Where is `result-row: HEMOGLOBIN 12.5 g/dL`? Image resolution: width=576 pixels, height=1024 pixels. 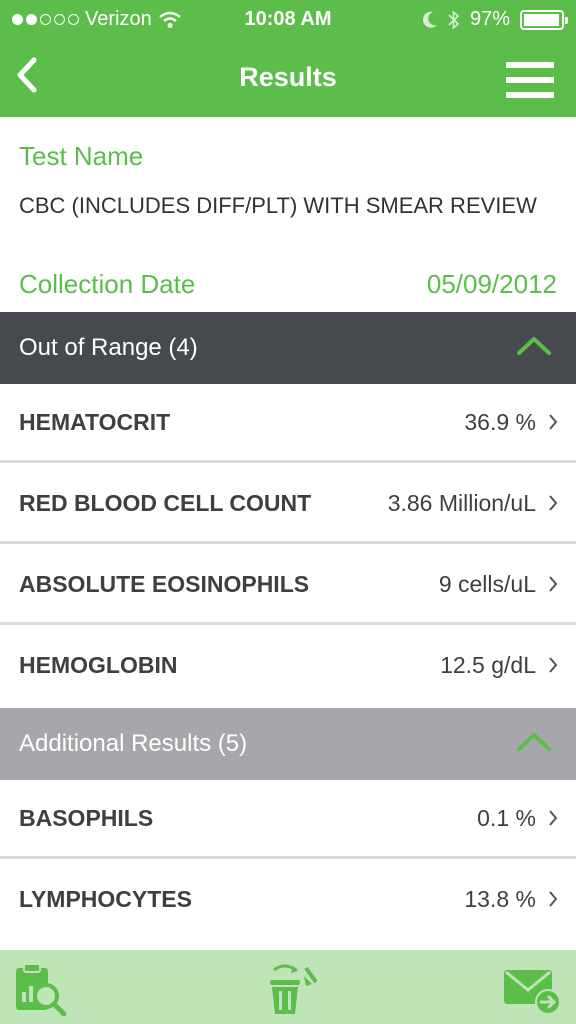 result-row: HEMOGLOBIN 12.5 g/dL is located at coordinates (288, 667).